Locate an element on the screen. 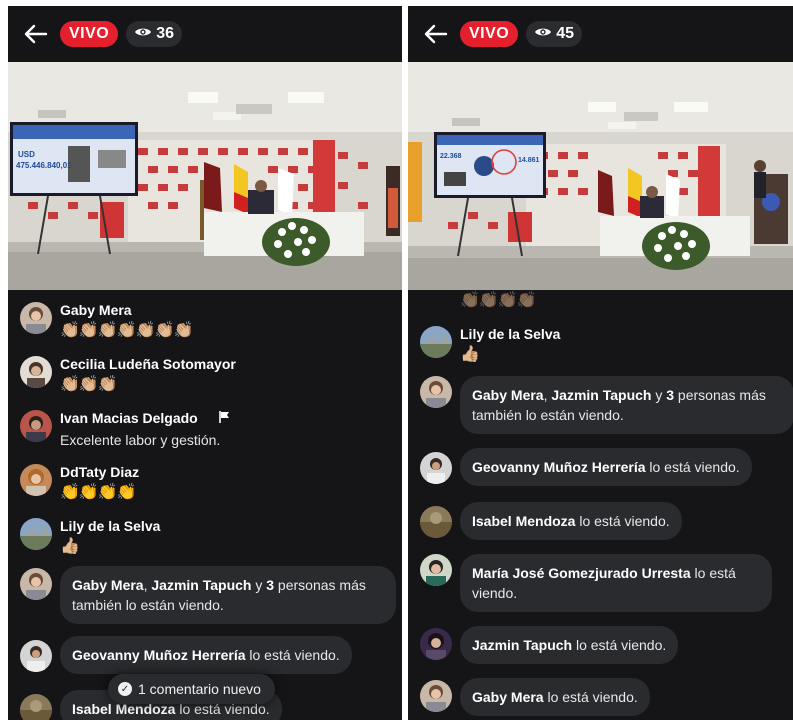 The height and width of the screenshot is (720, 793). viewer-name: Isabel Mendoza is located at coordinates (523, 521).